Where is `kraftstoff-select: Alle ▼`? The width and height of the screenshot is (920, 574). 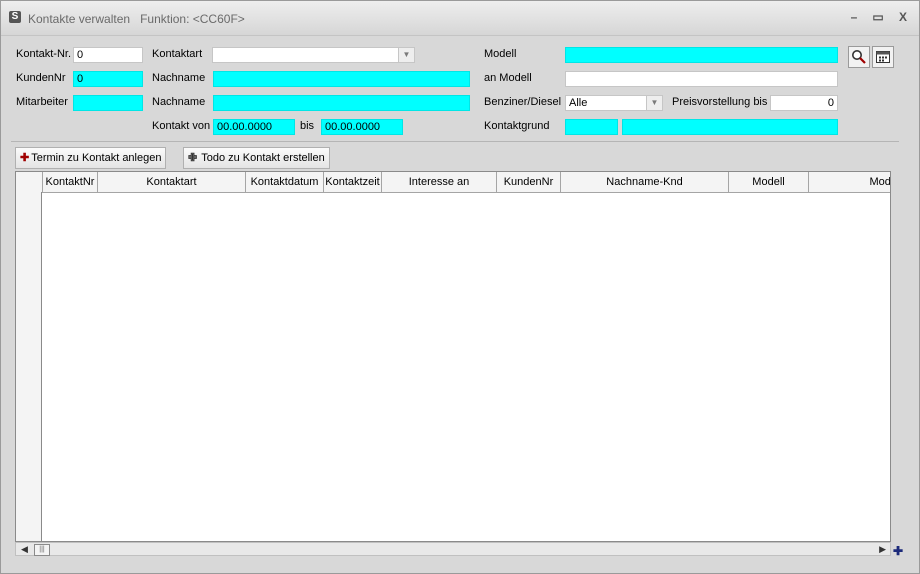 kraftstoff-select: Alle ▼ is located at coordinates (614, 103).